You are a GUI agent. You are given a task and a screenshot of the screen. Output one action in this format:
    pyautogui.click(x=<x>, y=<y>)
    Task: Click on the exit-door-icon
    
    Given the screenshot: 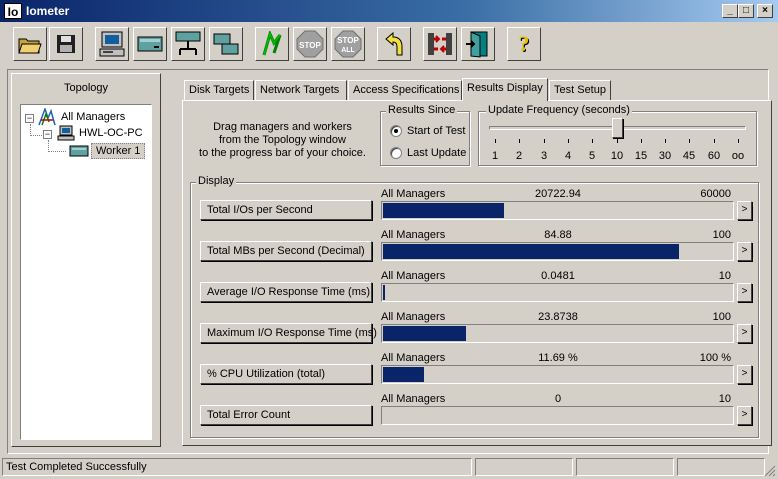 What is the action you would take?
    pyautogui.click(x=477, y=44)
    